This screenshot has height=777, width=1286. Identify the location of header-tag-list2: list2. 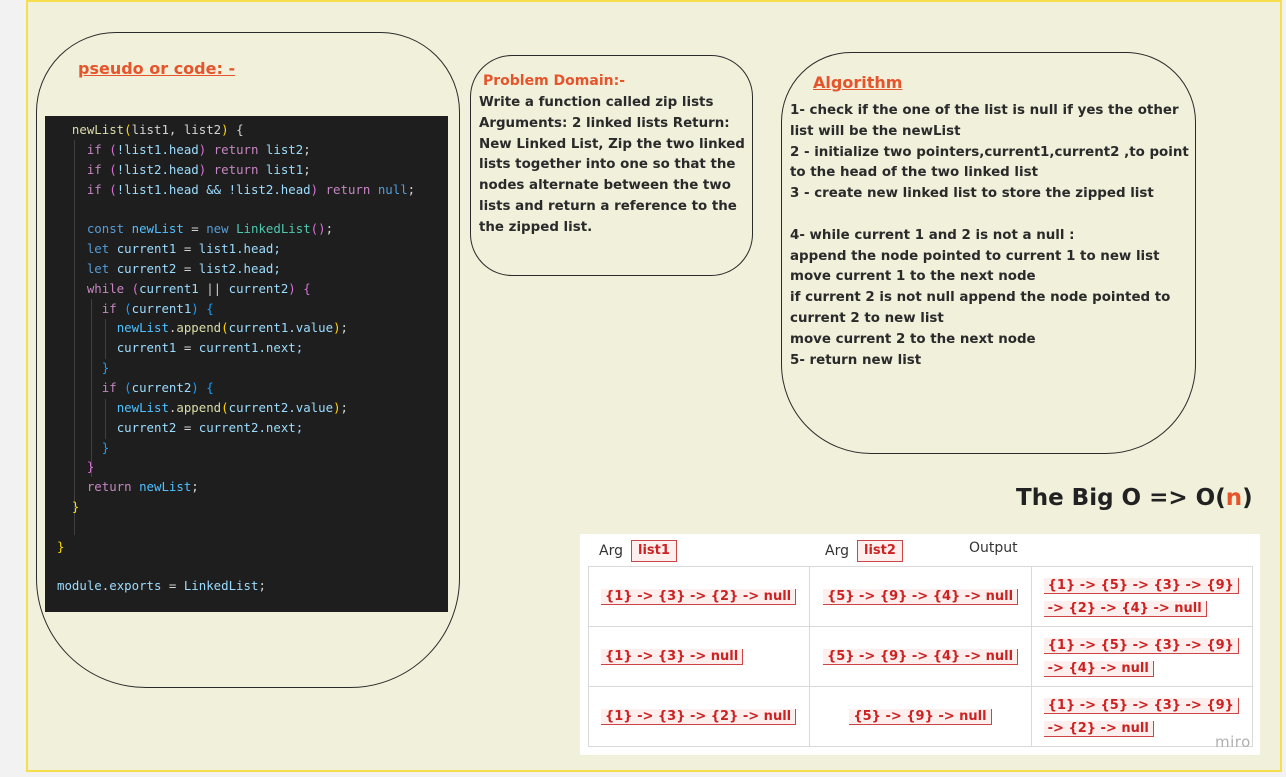
(879, 551).